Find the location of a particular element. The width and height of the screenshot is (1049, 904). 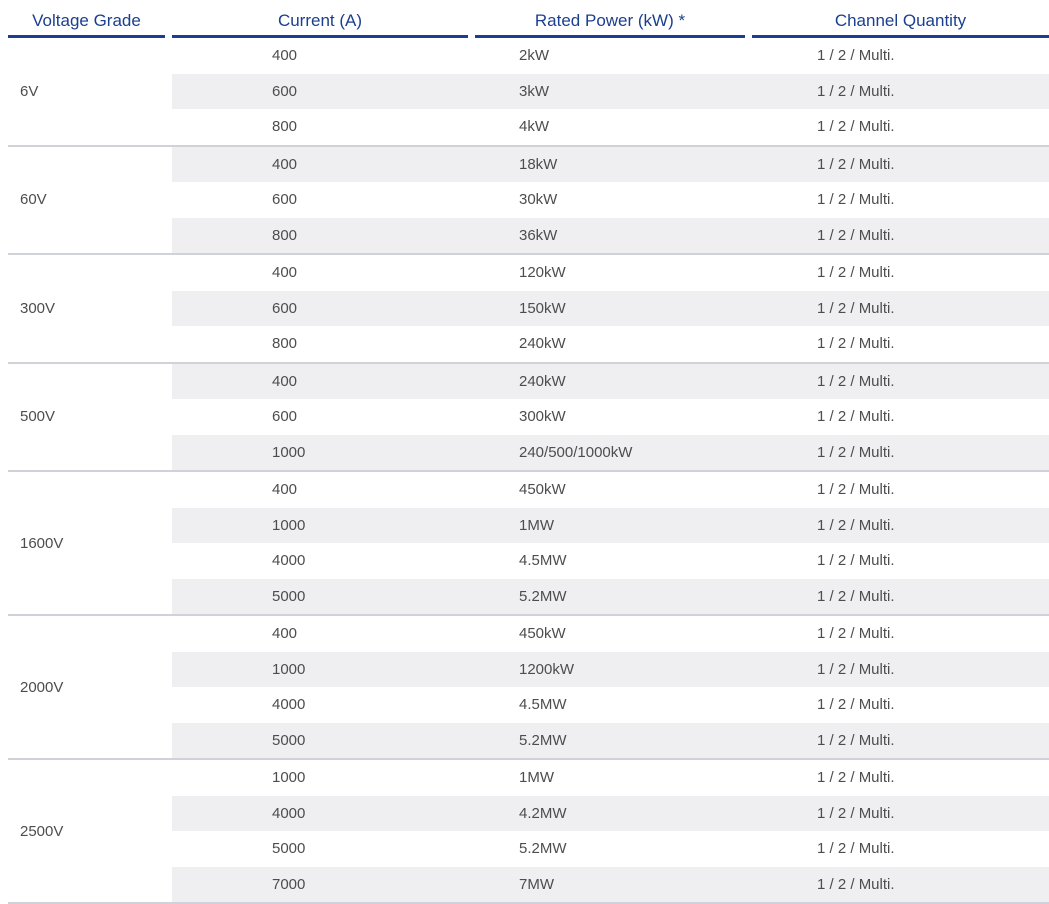

rated-power-cell: 4.2MW is located at coordinates (543, 813).